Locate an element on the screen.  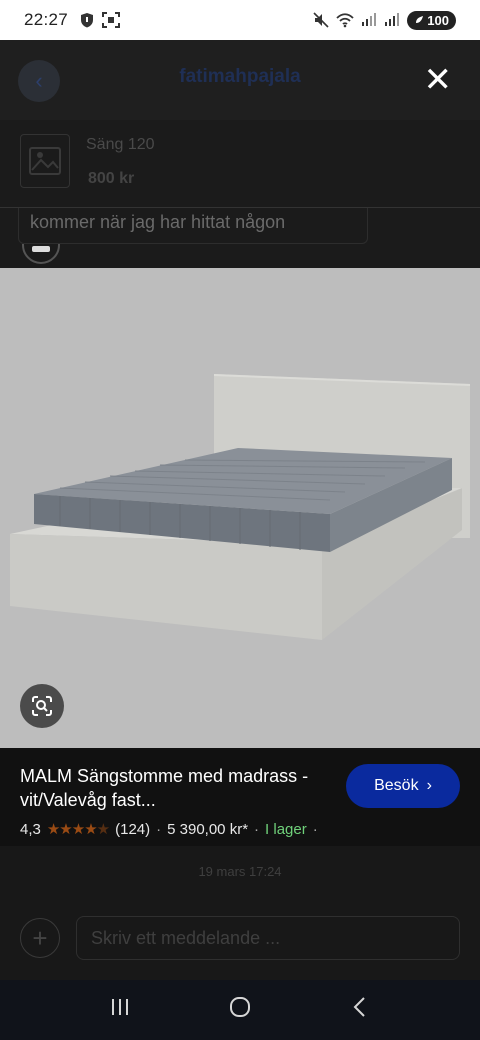
lens-search-icon is located at coordinates (42, 706).